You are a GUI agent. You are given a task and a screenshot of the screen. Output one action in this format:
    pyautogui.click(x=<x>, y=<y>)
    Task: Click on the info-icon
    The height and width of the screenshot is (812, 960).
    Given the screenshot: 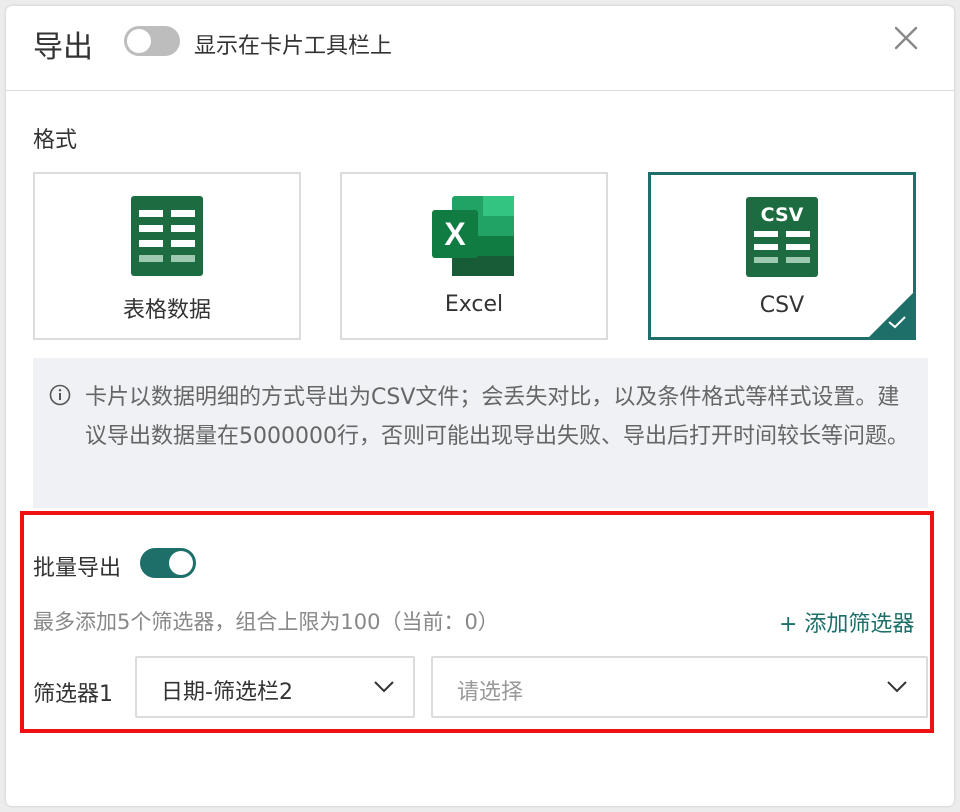 What is the action you would take?
    pyautogui.click(x=60, y=395)
    